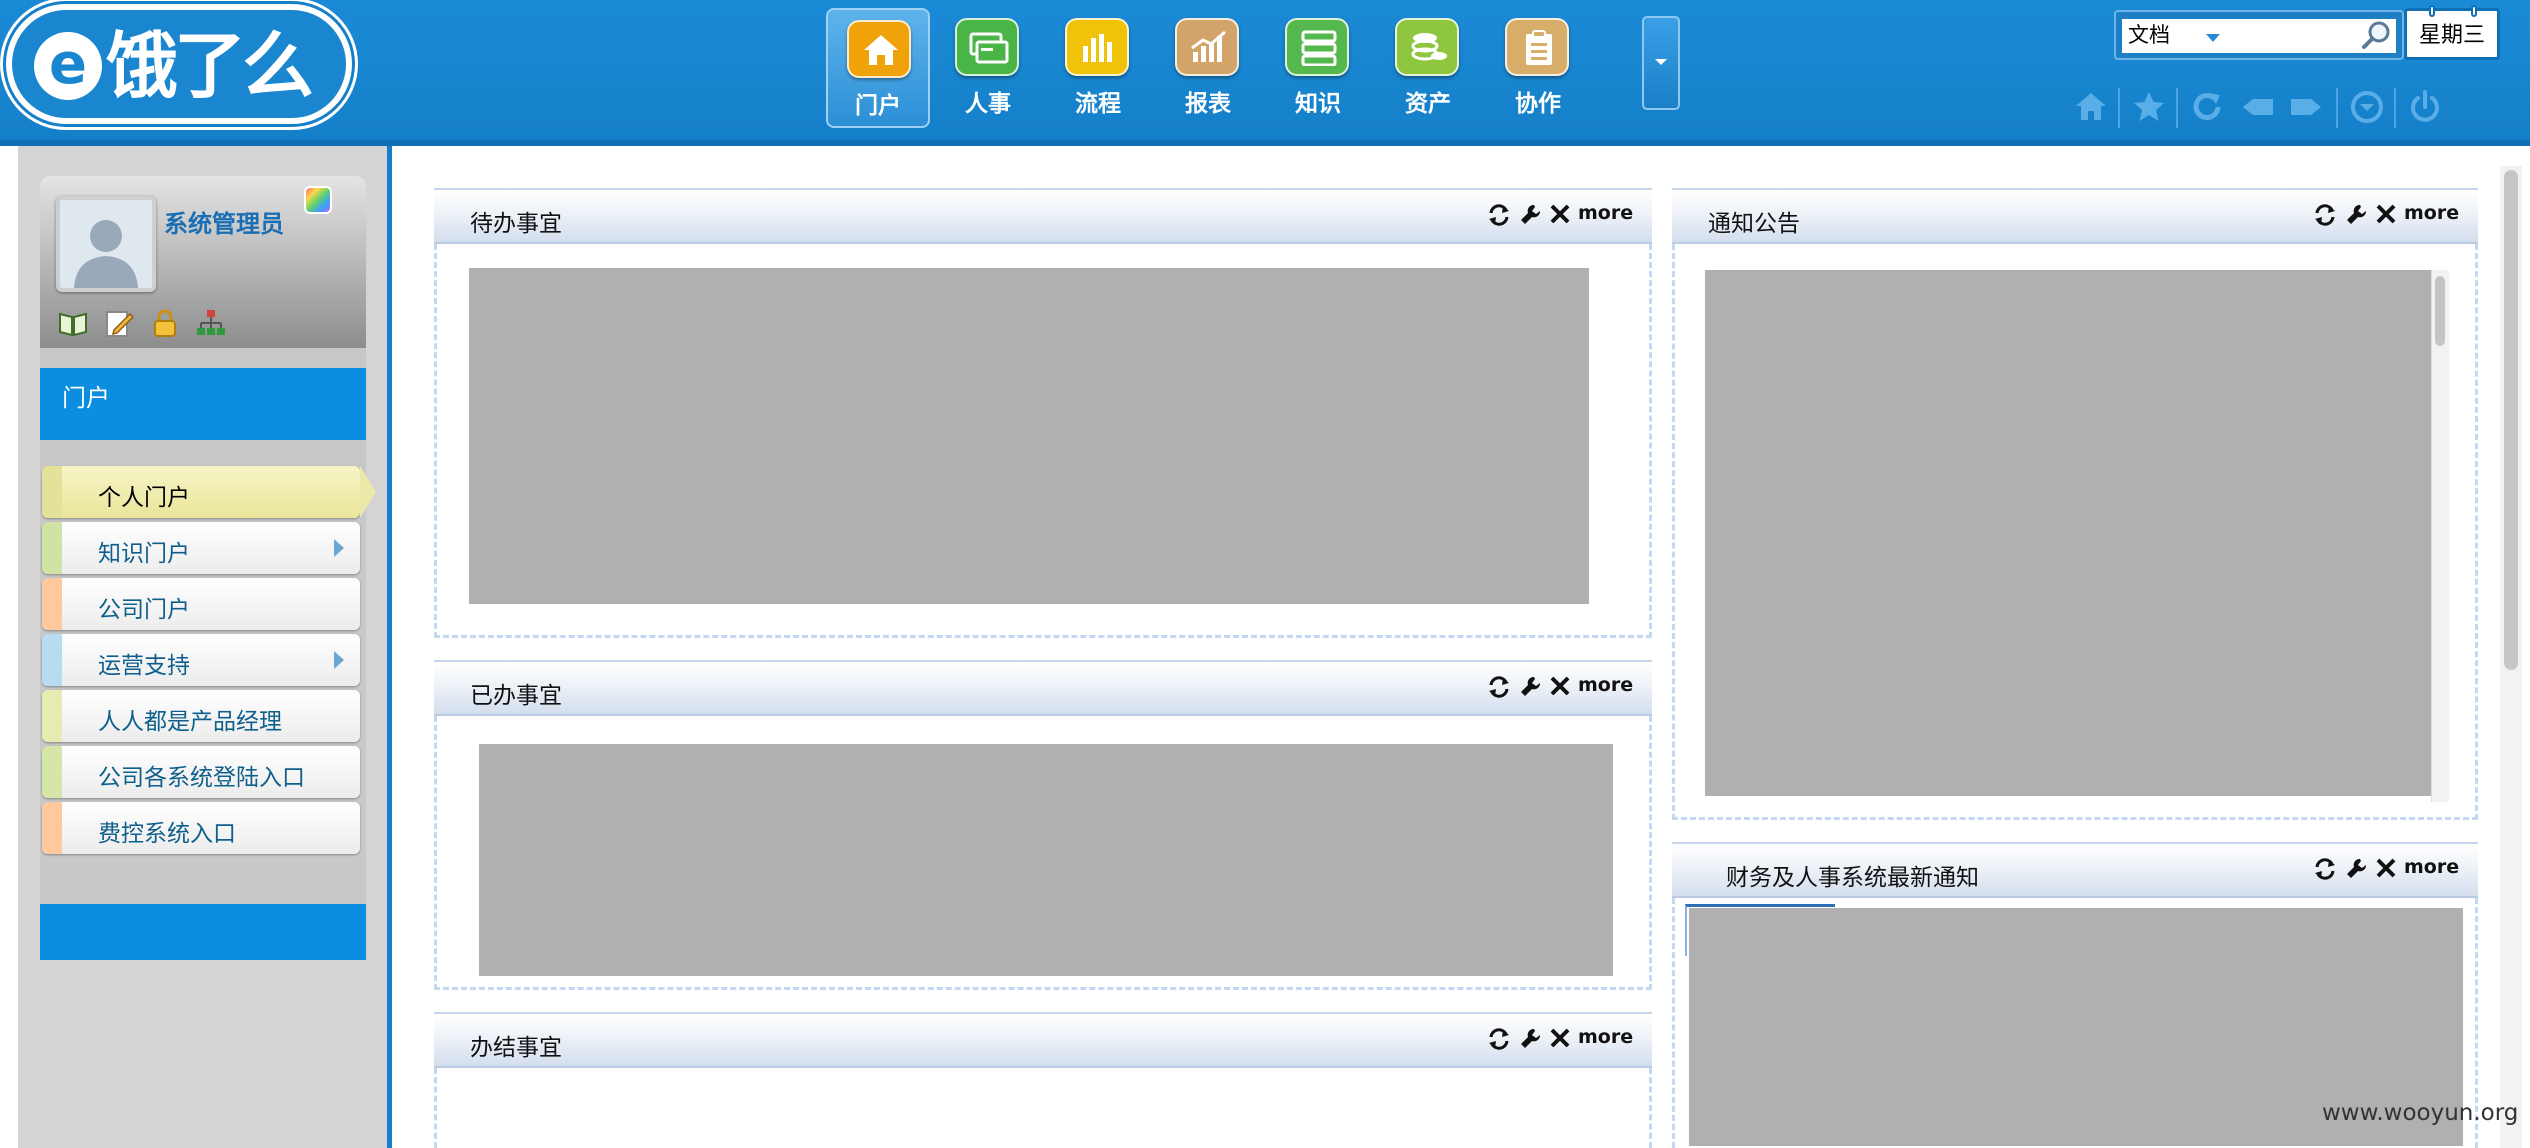  What do you see at coordinates (201, 548) in the screenshot?
I see `sidebar-item-knowledge-portal: 知识门户` at bounding box center [201, 548].